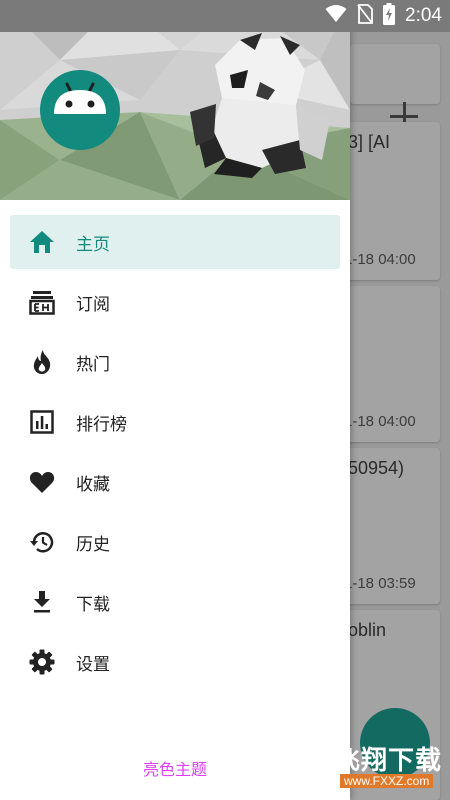 The image size is (450, 800). Describe the element at coordinates (369, 142) in the screenshot. I see `background-card-title: 3] [AI` at that location.